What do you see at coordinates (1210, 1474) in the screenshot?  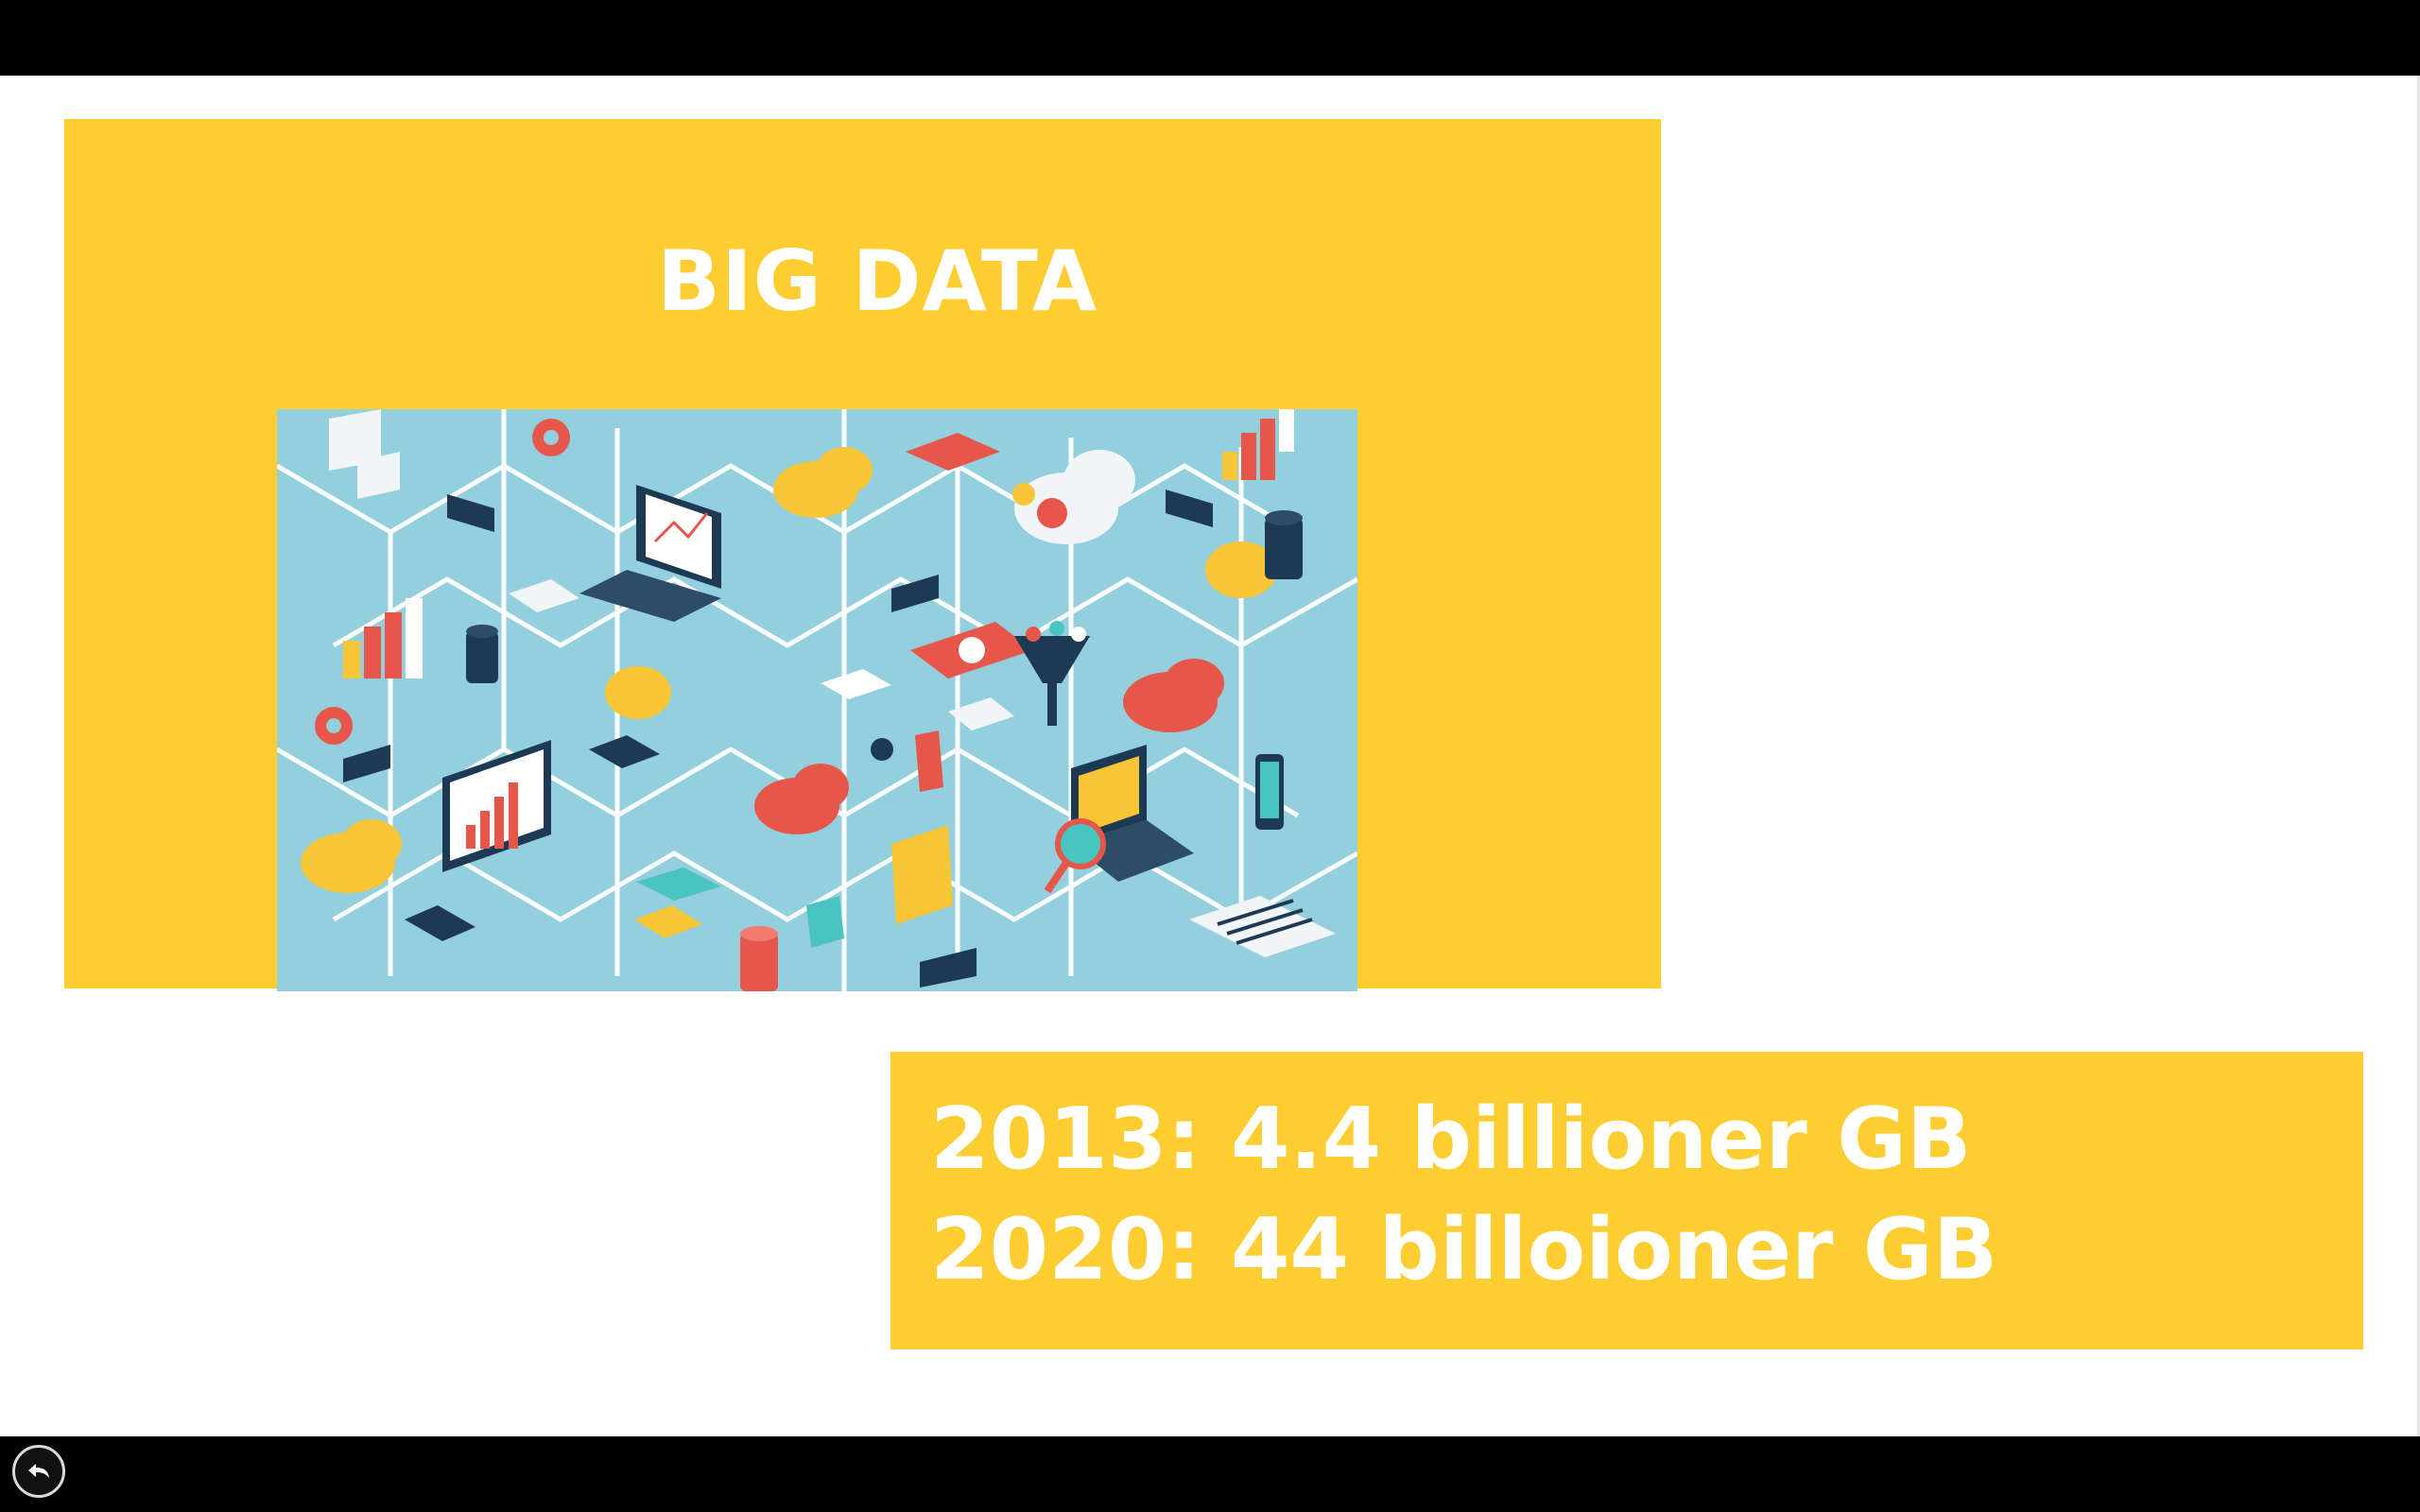 I see `bottom-toolbar` at bounding box center [1210, 1474].